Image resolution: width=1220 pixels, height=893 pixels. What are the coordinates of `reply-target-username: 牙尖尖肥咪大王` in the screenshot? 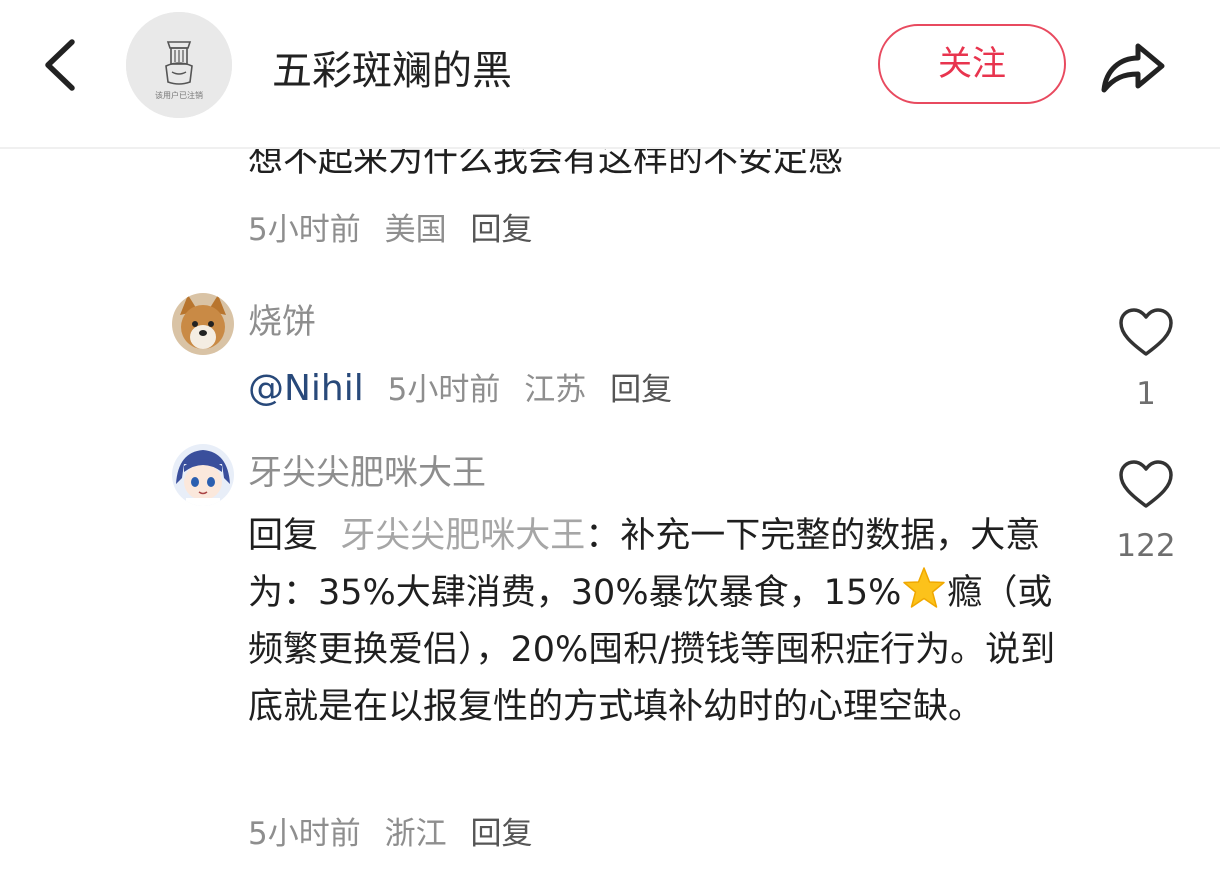 It's located at (462, 536).